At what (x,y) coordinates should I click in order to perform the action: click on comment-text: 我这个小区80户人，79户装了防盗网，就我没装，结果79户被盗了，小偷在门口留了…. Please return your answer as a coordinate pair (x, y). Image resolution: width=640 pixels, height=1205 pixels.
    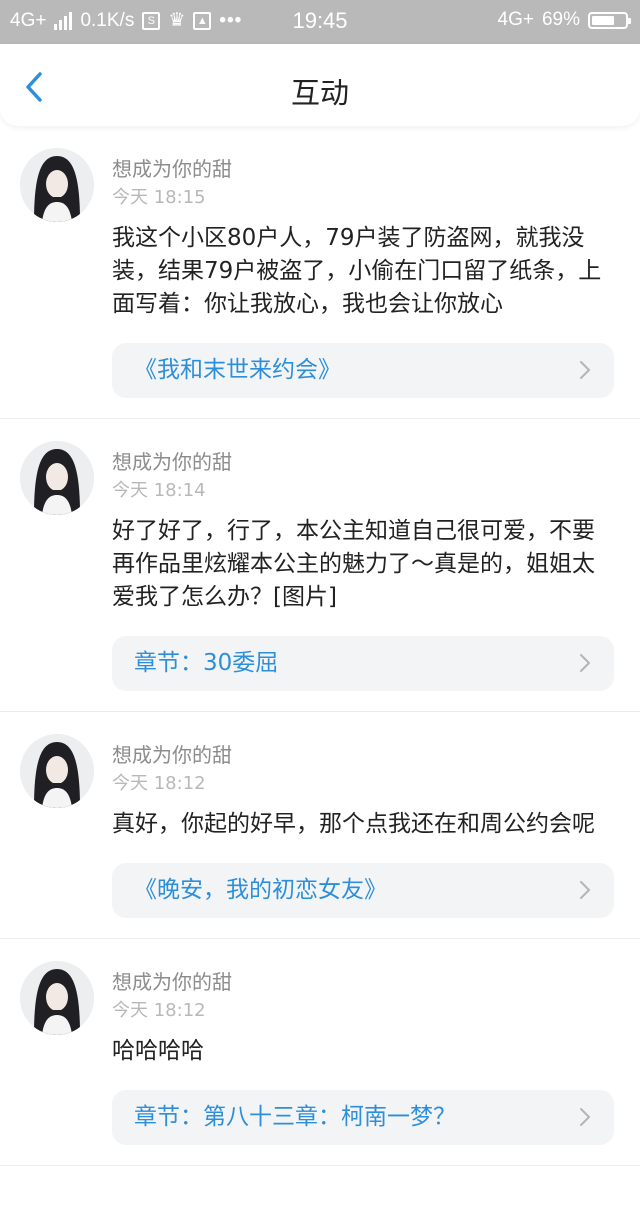
    Looking at the image, I should click on (357, 271).